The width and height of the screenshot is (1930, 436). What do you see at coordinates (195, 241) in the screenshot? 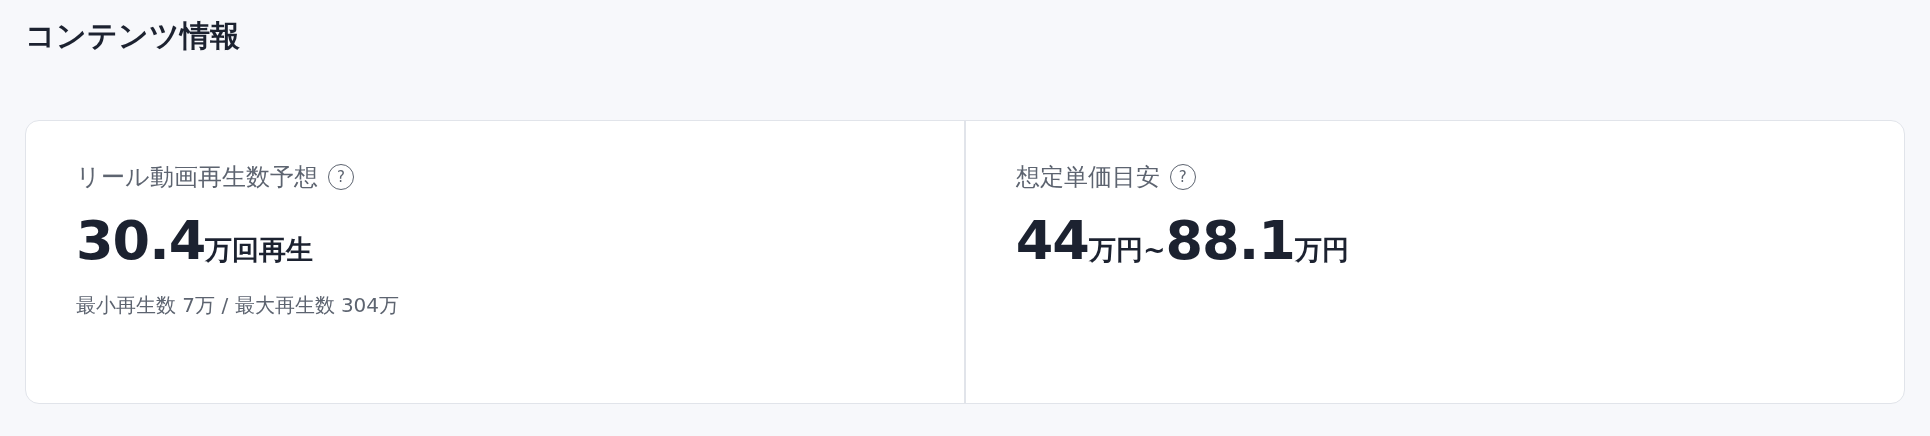
I see `metric-value: 30.4万回再生` at bounding box center [195, 241].